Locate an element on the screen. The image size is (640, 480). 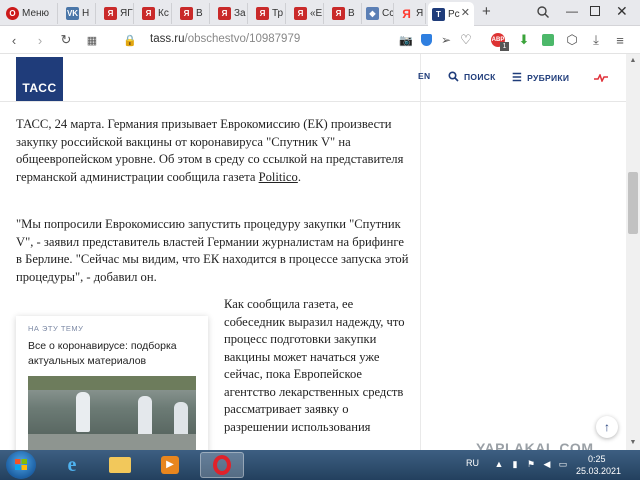
tab-yaplakal-5: Я Тр is located at coordinates (269, 13).